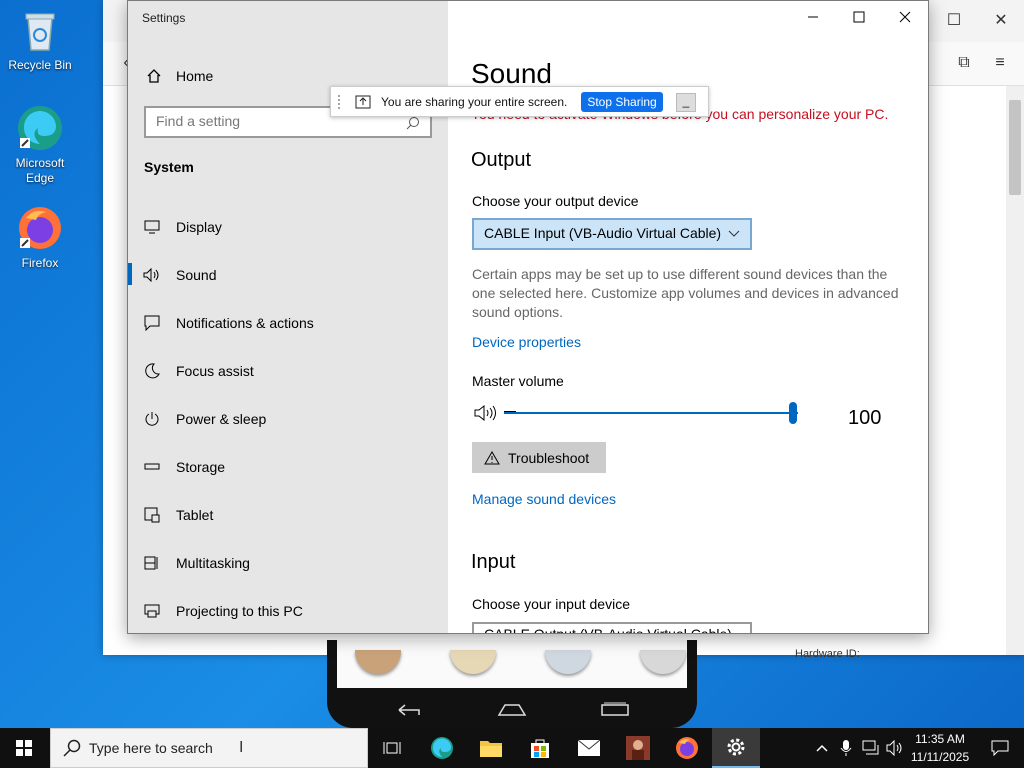 The width and height of the screenshot is (1024, 768). What do you see at coordinates (622, 101) in the screenshot?
I see `stop-sharing-button: Stop Sharing` at bounding box center [622, 101].